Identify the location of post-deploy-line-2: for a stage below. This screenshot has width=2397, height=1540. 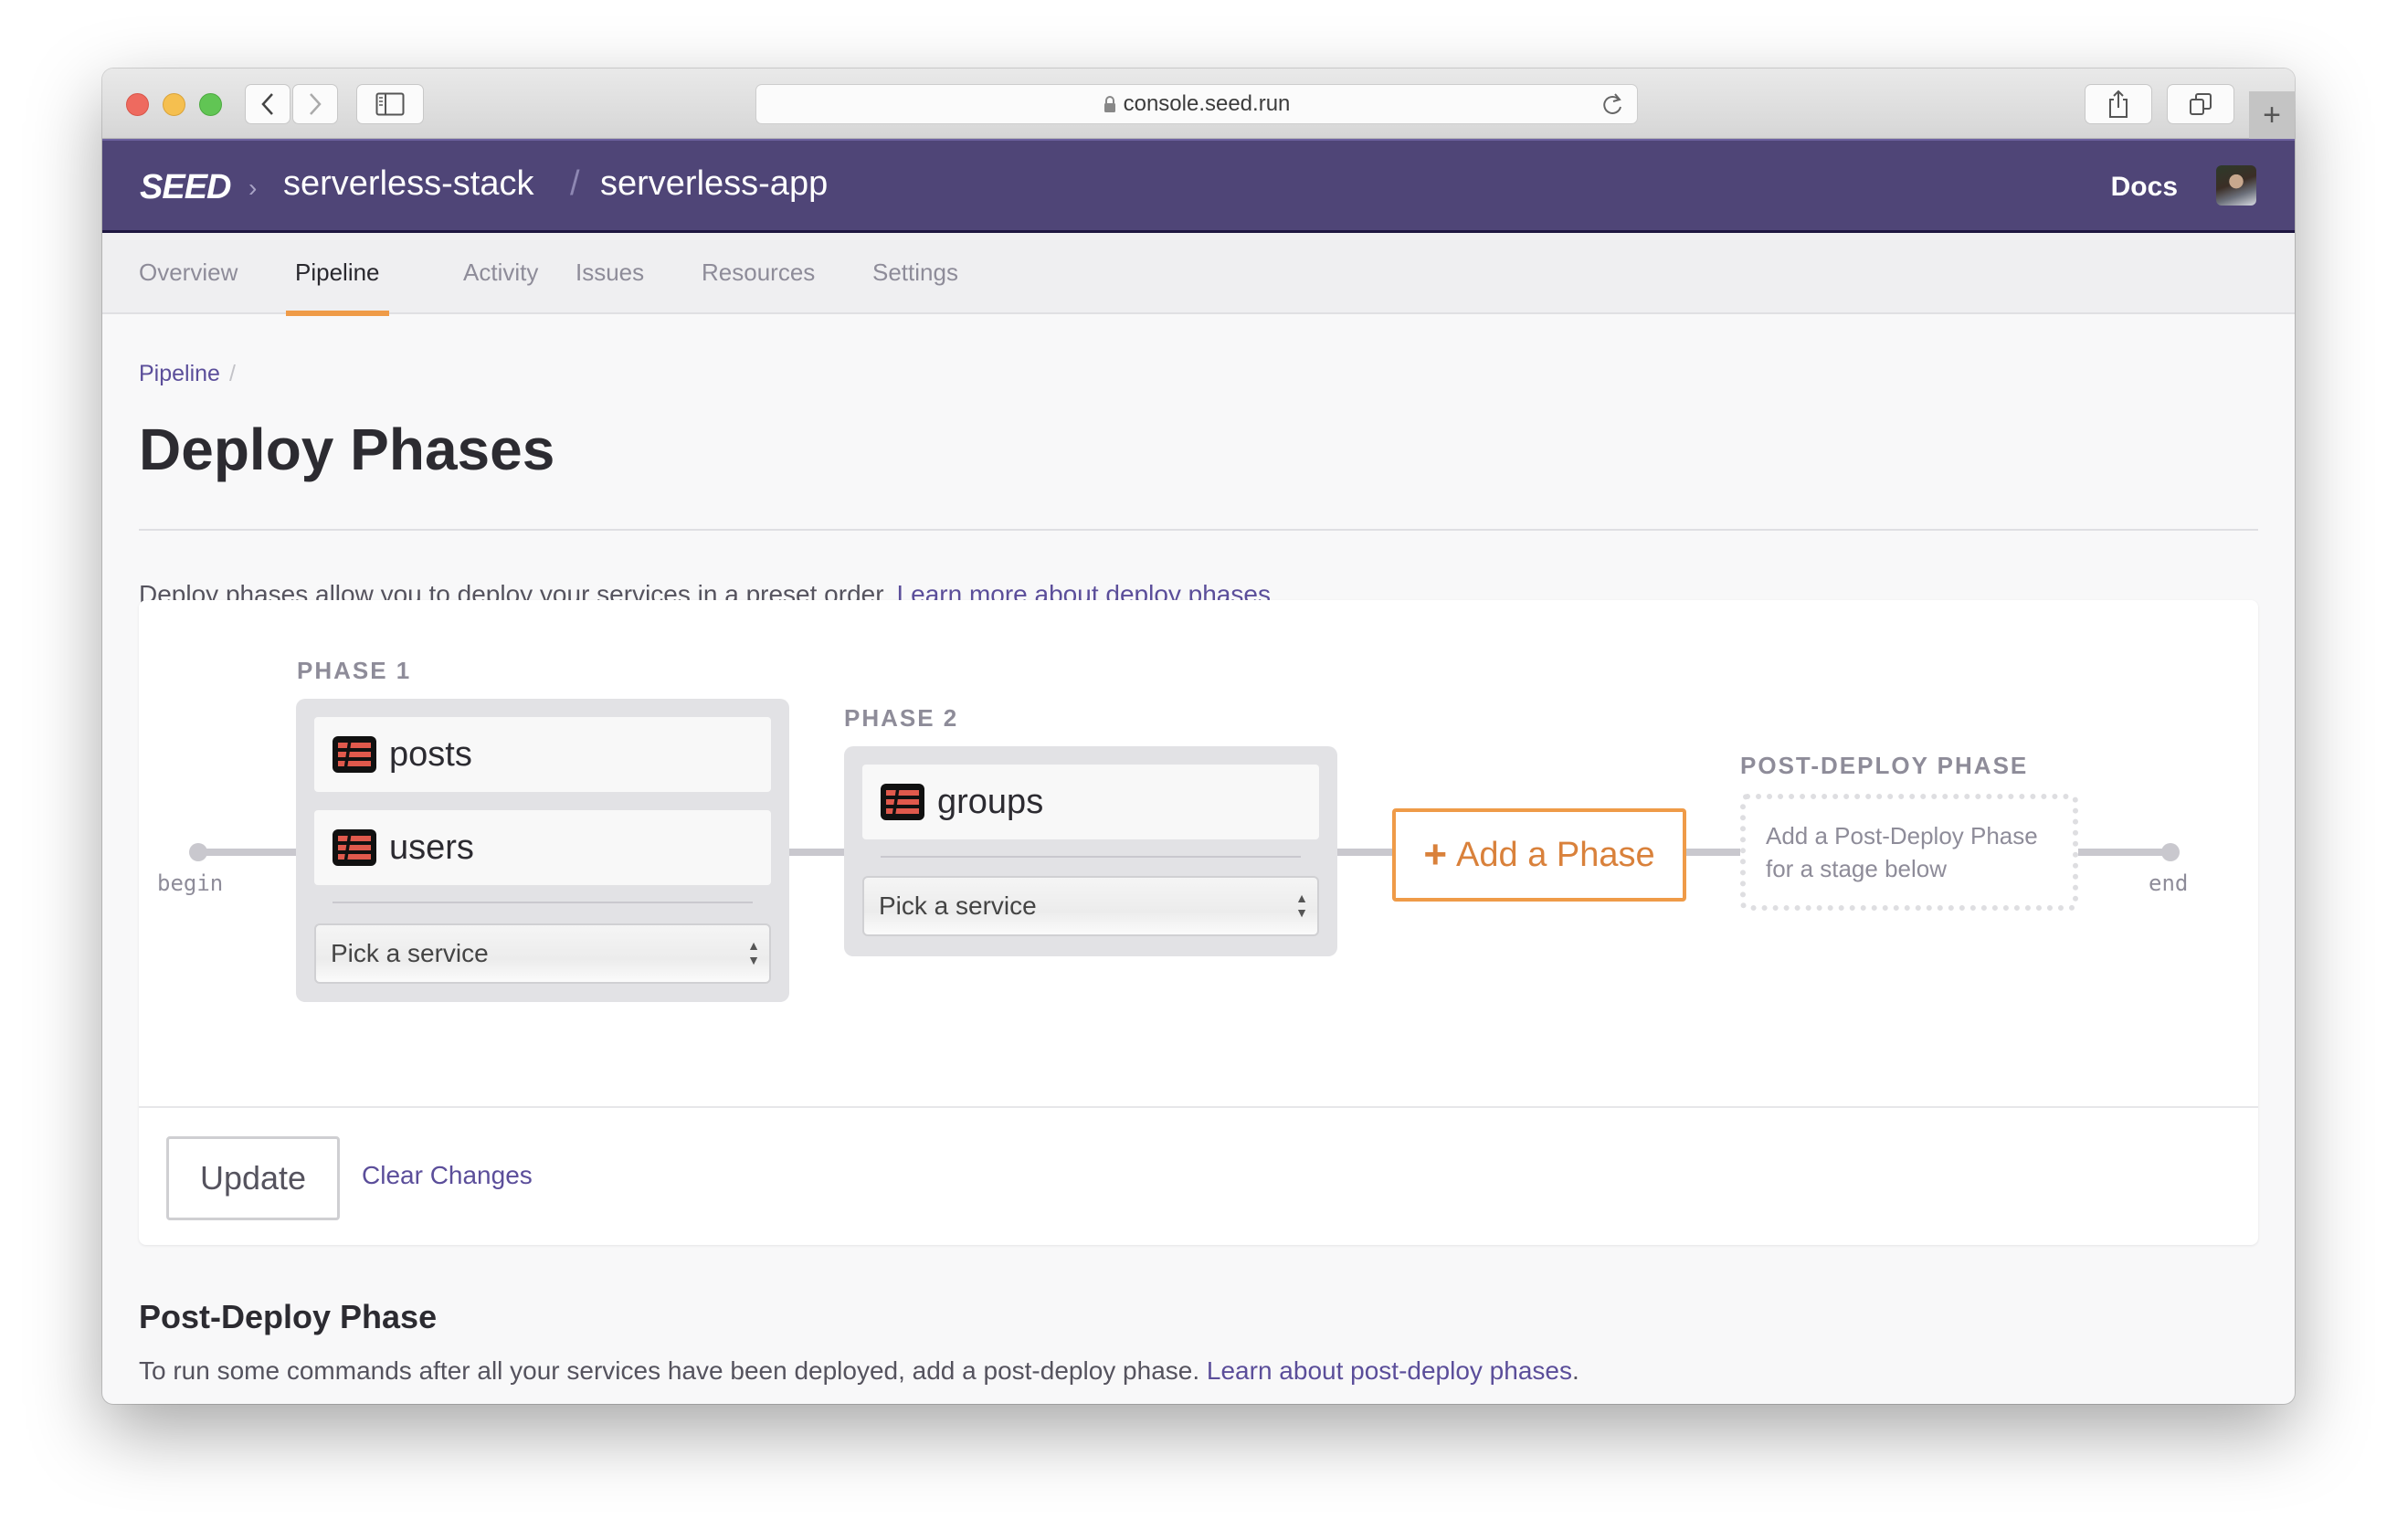
(1857, 869).